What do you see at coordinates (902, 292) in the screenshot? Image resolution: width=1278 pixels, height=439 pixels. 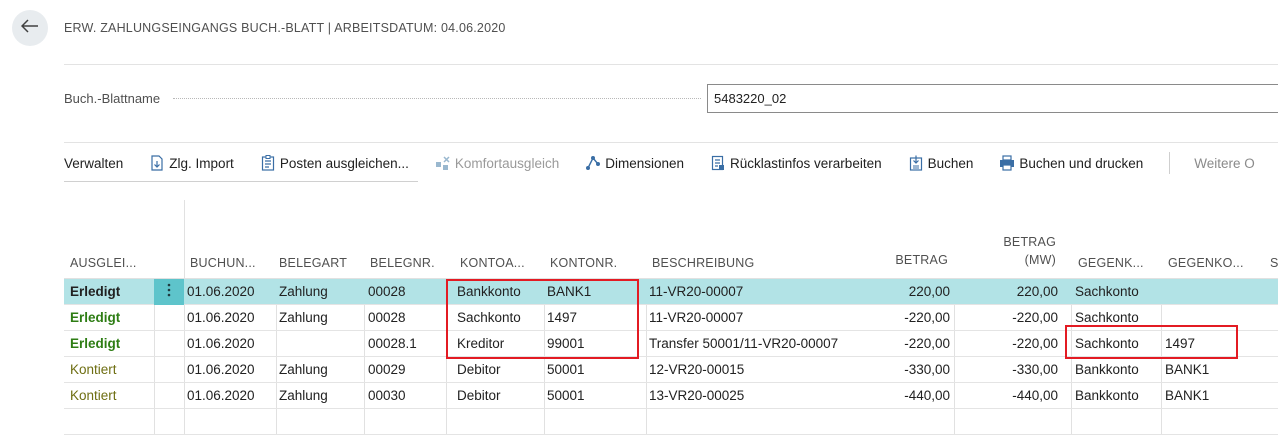 I see `amount-cell: 220,00` at bounding box center [902, 292].